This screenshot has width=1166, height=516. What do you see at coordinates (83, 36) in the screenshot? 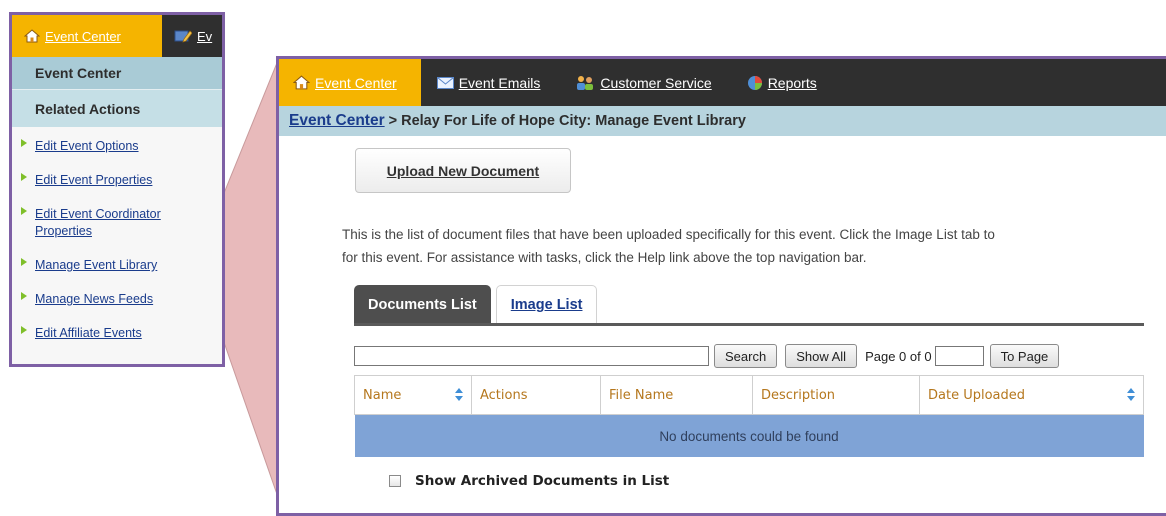
I see `left-nav-event-center-label: Event Center` at bounding box center [83, 36].